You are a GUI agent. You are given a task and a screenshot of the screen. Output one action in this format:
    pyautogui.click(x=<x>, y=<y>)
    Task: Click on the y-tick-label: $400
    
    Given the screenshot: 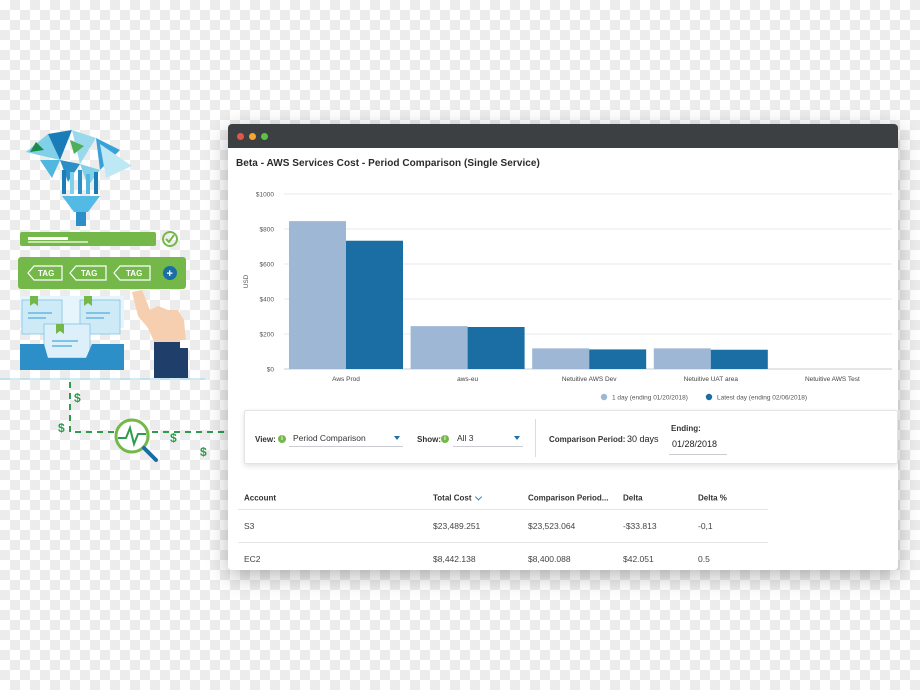 What is the action you would take?
    pyautogui.click(x=267, y=300)
    